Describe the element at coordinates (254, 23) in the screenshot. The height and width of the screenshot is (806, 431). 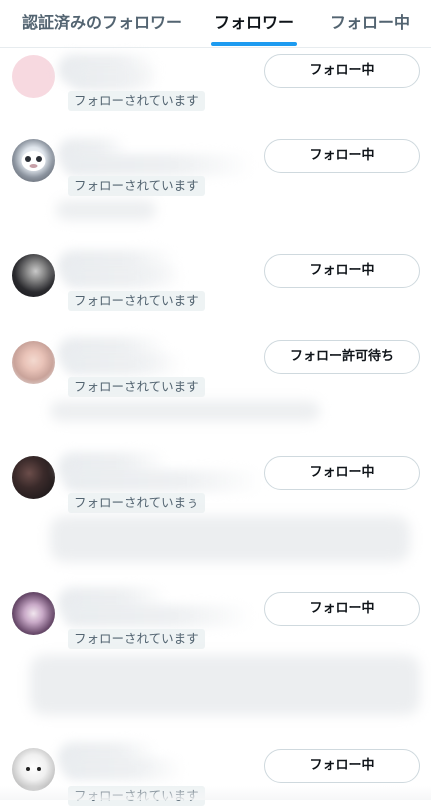
I see `tab-followers: フォロワー` at that location.